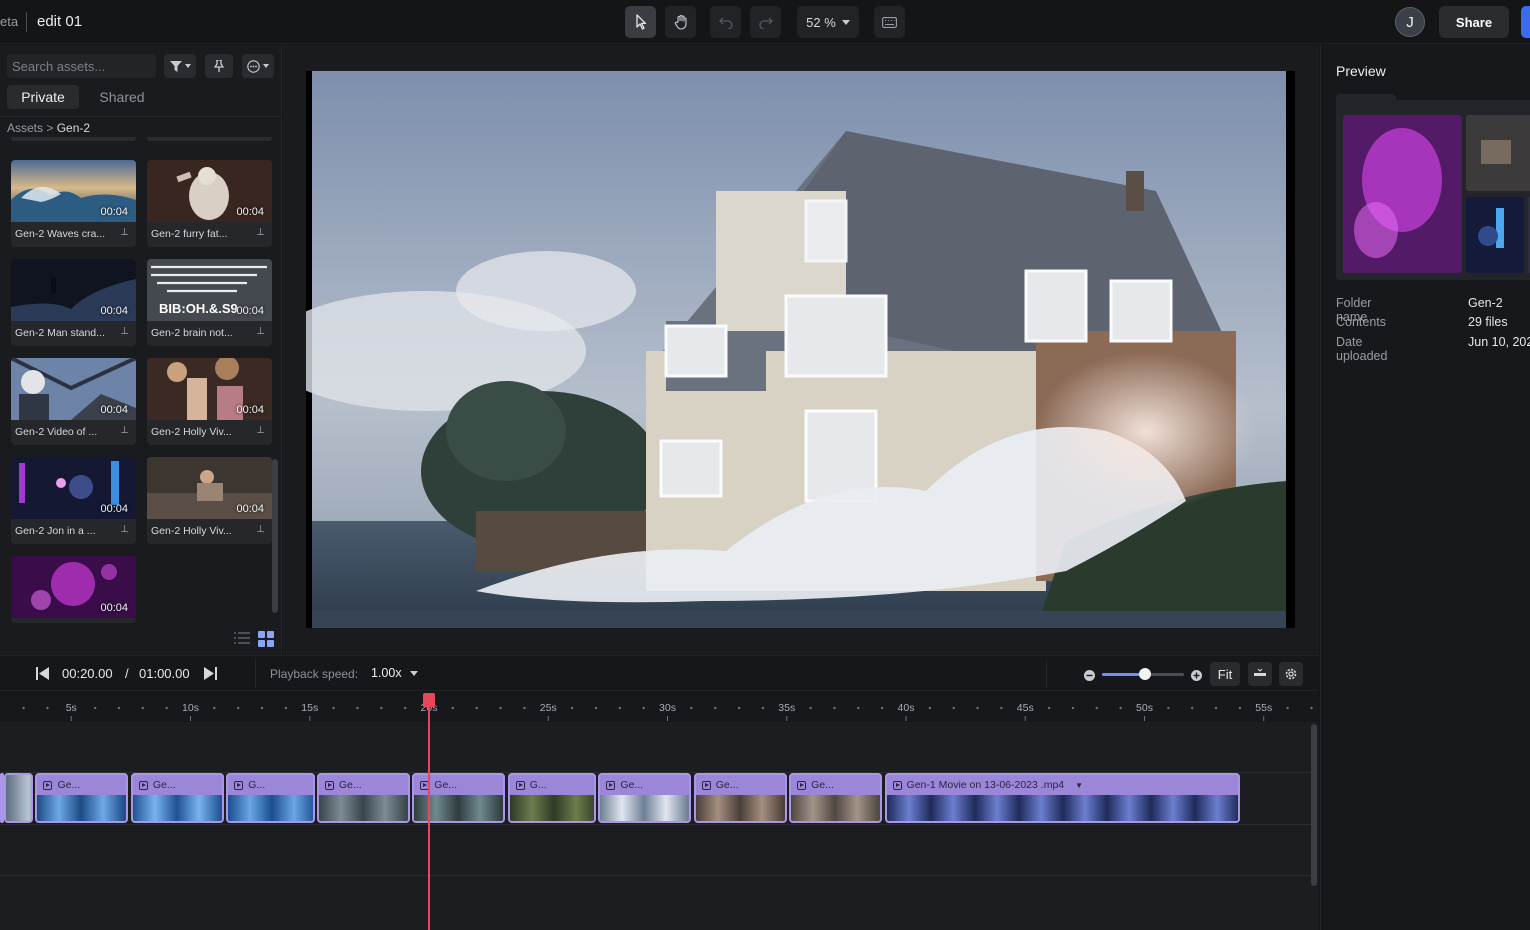  I want to click on asset-card: 00:04 Gen-2 Man stand... ⊥, so click(73, 302).